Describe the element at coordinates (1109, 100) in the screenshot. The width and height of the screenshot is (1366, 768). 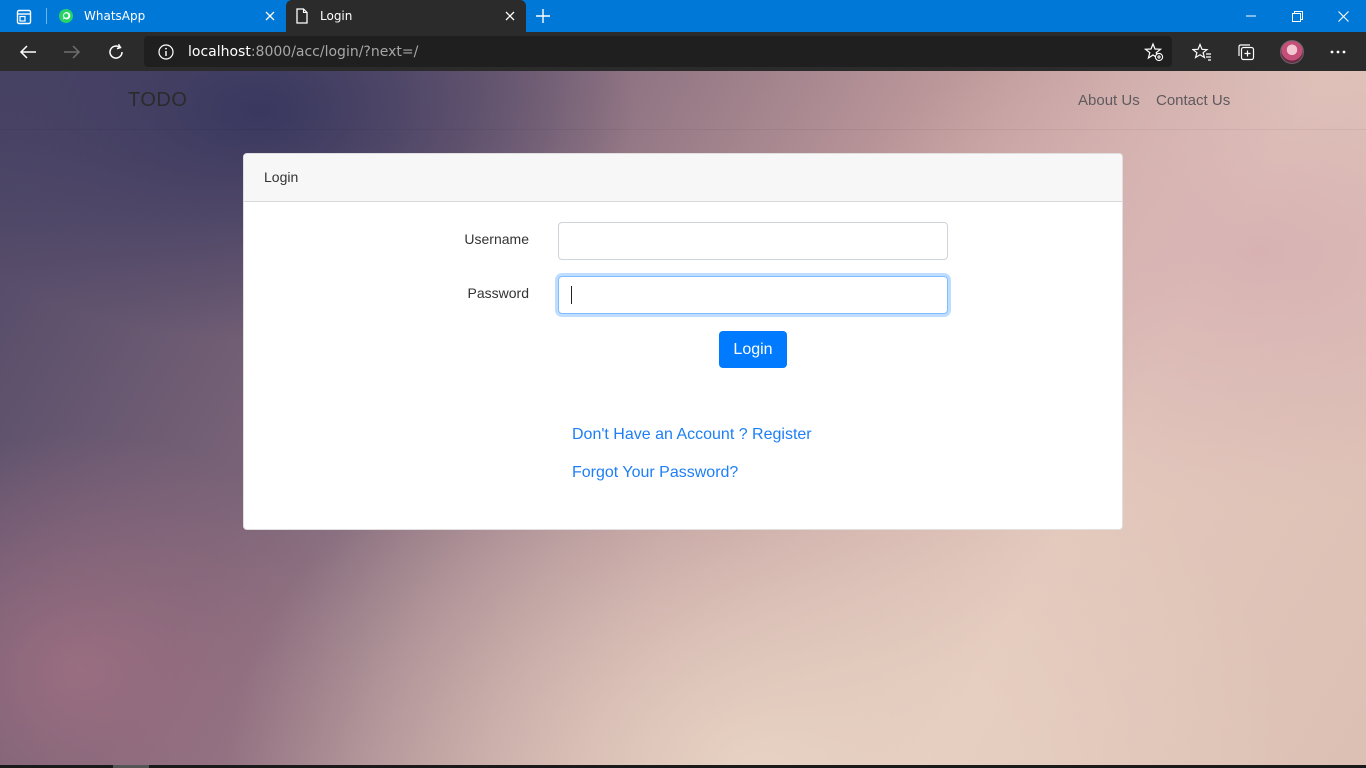
I see `nav-about-us: About Us` at that location.